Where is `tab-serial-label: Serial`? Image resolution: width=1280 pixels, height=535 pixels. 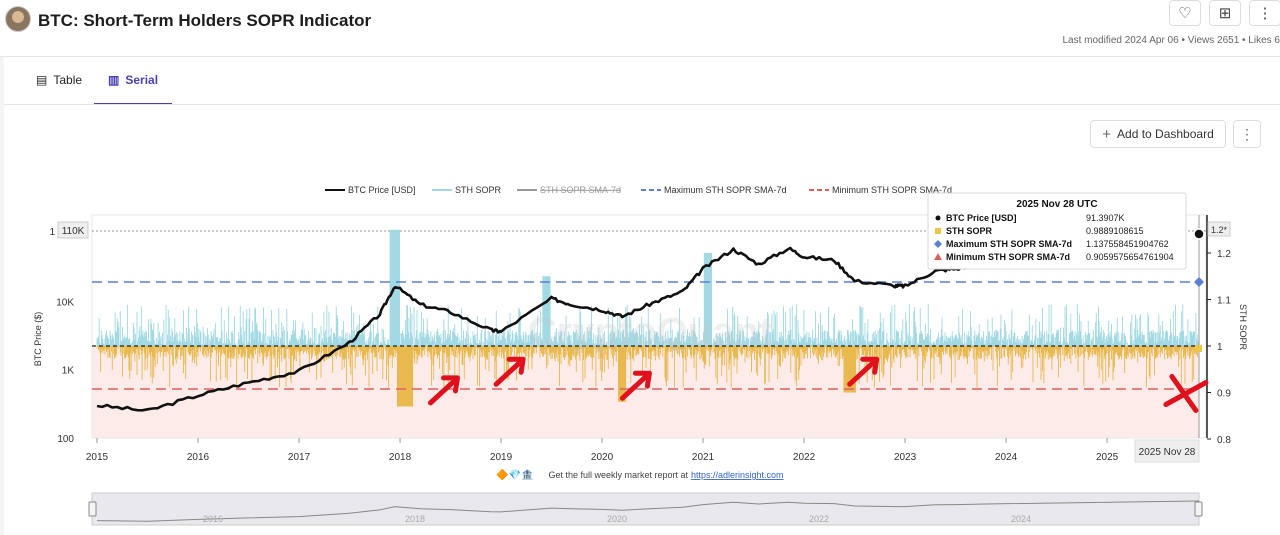 tab-serial-label: Serial is located at coordinates (142, 80).